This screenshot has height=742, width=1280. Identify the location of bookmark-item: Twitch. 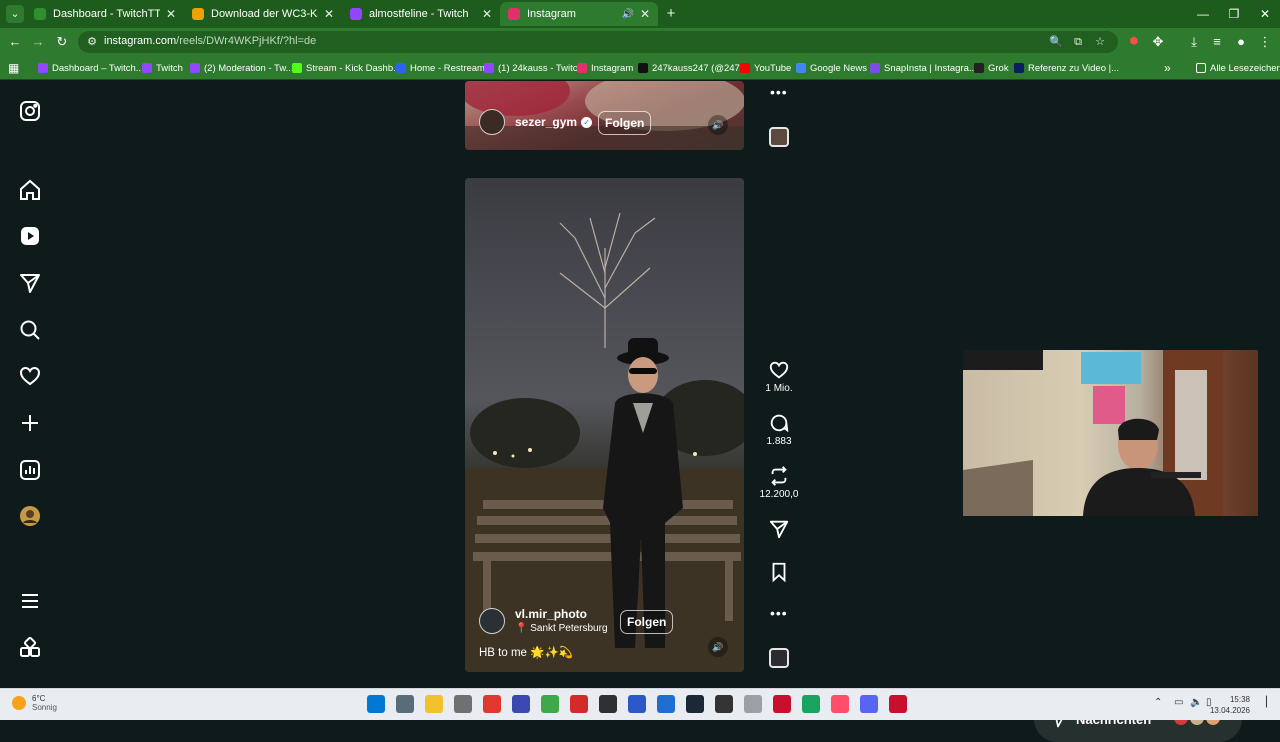
(162, 68).